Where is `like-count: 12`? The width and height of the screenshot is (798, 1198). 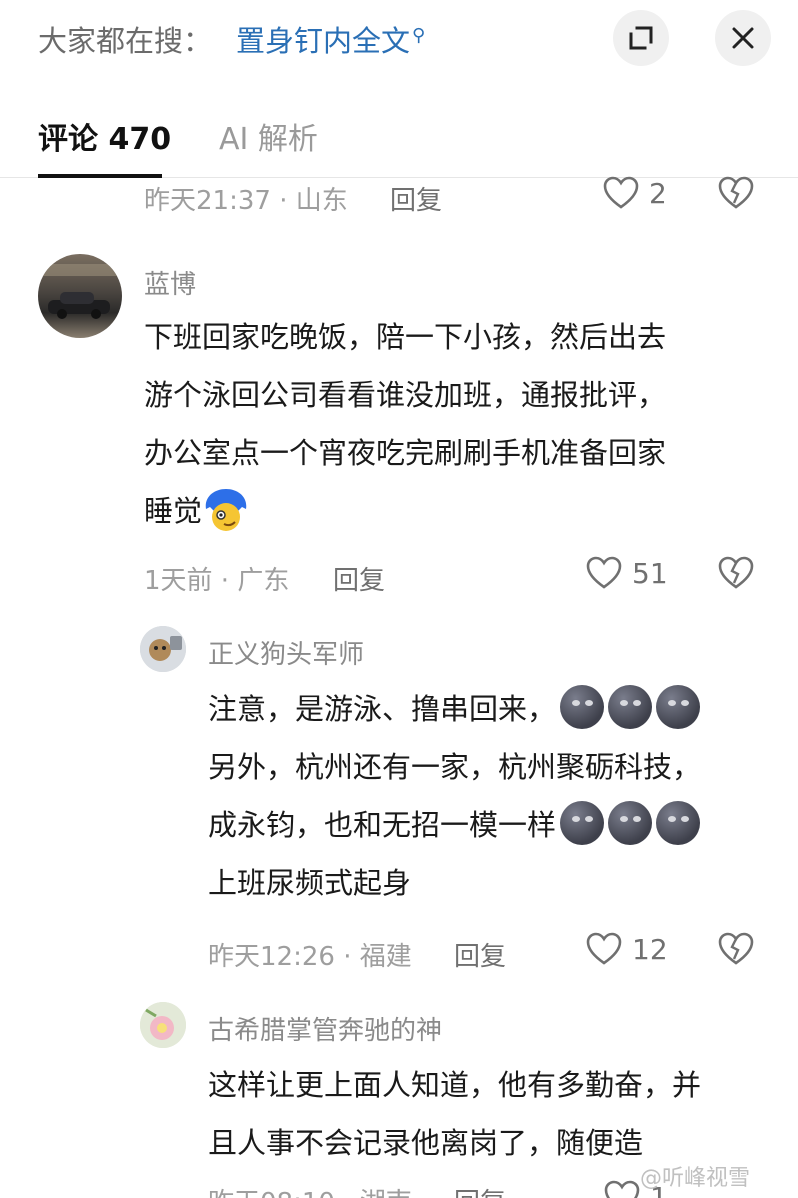 like-count: 12 is located at coordinates (650, 949).